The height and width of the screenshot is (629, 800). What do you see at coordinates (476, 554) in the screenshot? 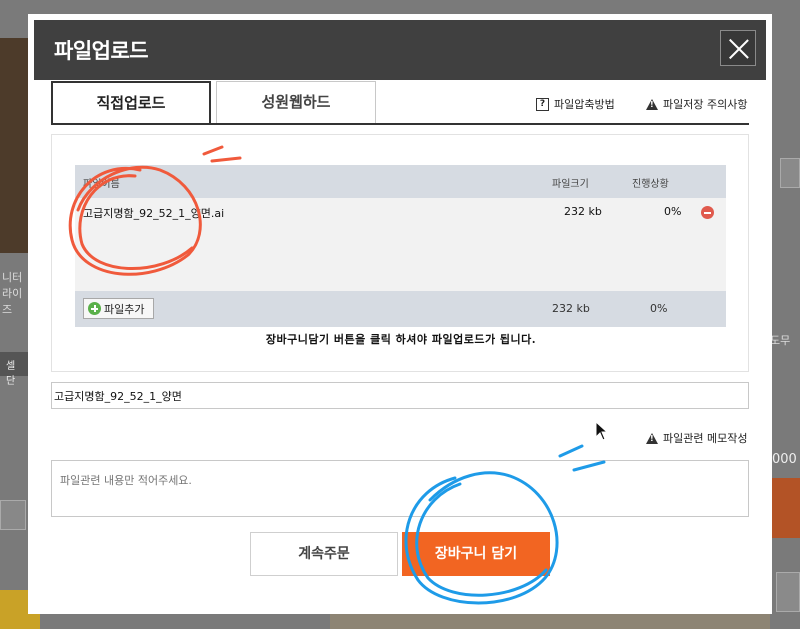
I see `add-to-cart-button: 장바구니 담기` at bounding box center [476, 554].